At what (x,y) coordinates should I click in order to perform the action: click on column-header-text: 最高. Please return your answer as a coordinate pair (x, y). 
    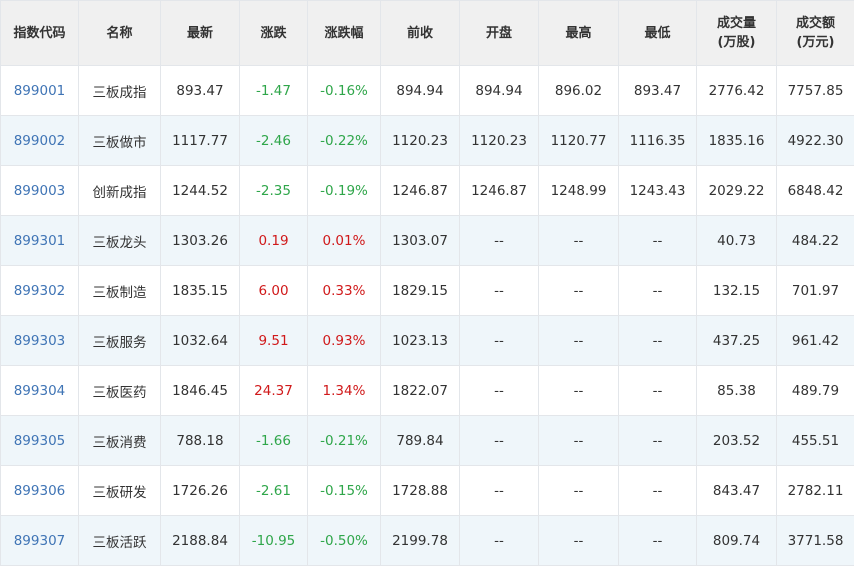
    Looking at the image, I should click on (578, 33).